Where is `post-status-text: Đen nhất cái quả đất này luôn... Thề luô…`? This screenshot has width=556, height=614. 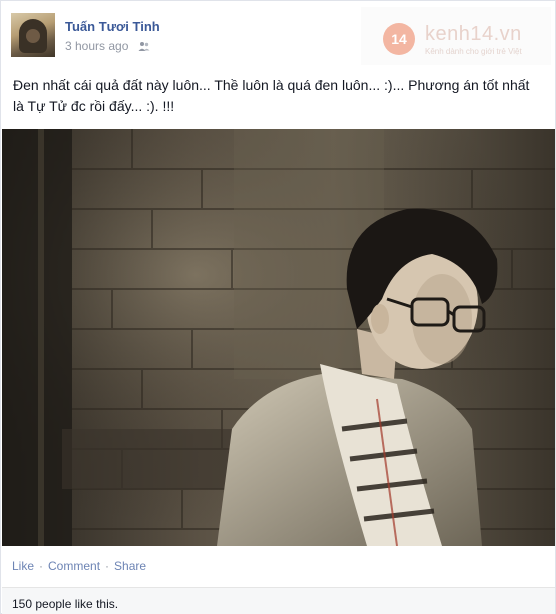
post-status-text: Đen nhất cái quả đất này luôn... Thề luô… is located at coordinates (271, 95).